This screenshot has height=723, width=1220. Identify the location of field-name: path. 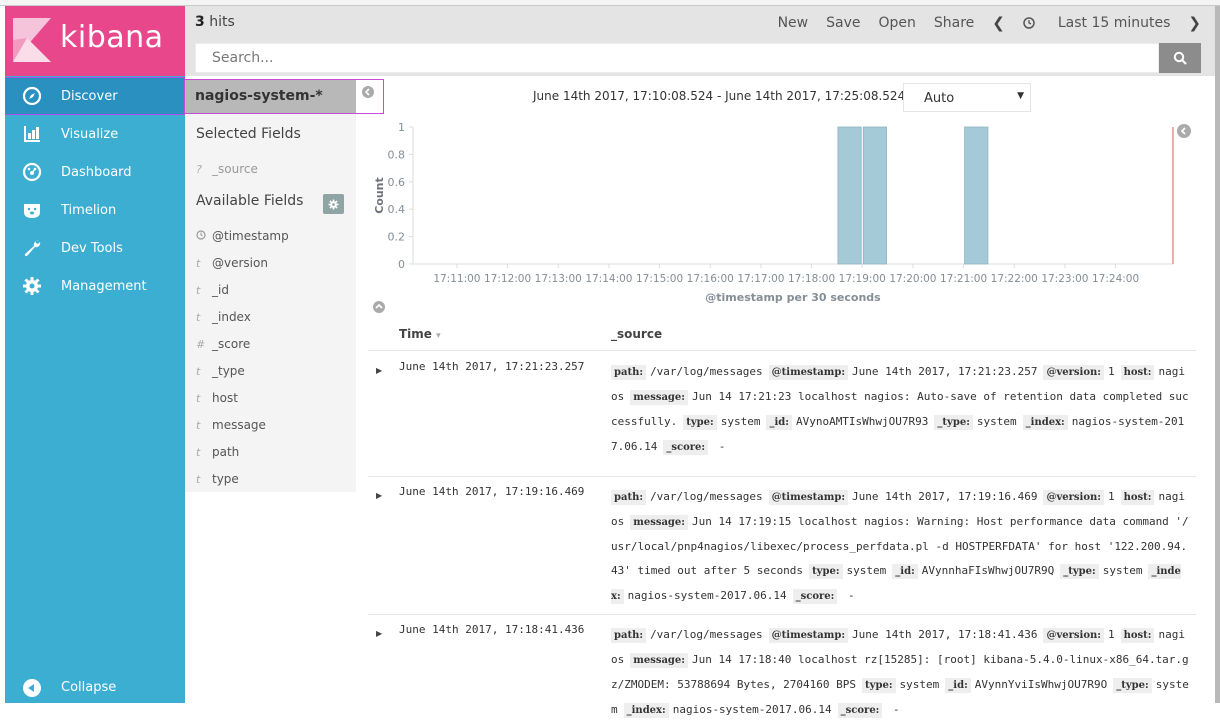
(226, 452).